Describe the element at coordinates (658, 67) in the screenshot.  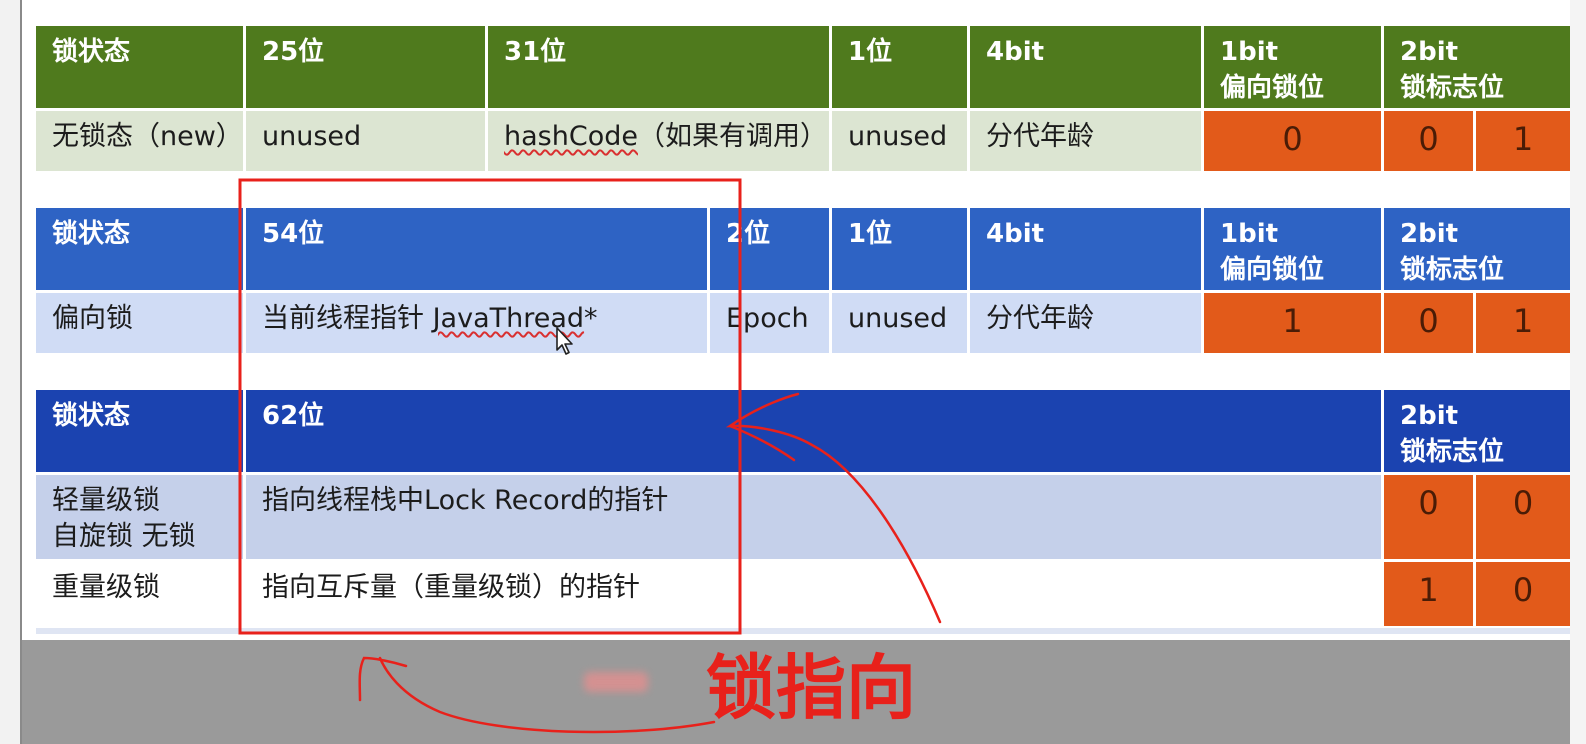
I see `header-31-bits: 31位` at that location.